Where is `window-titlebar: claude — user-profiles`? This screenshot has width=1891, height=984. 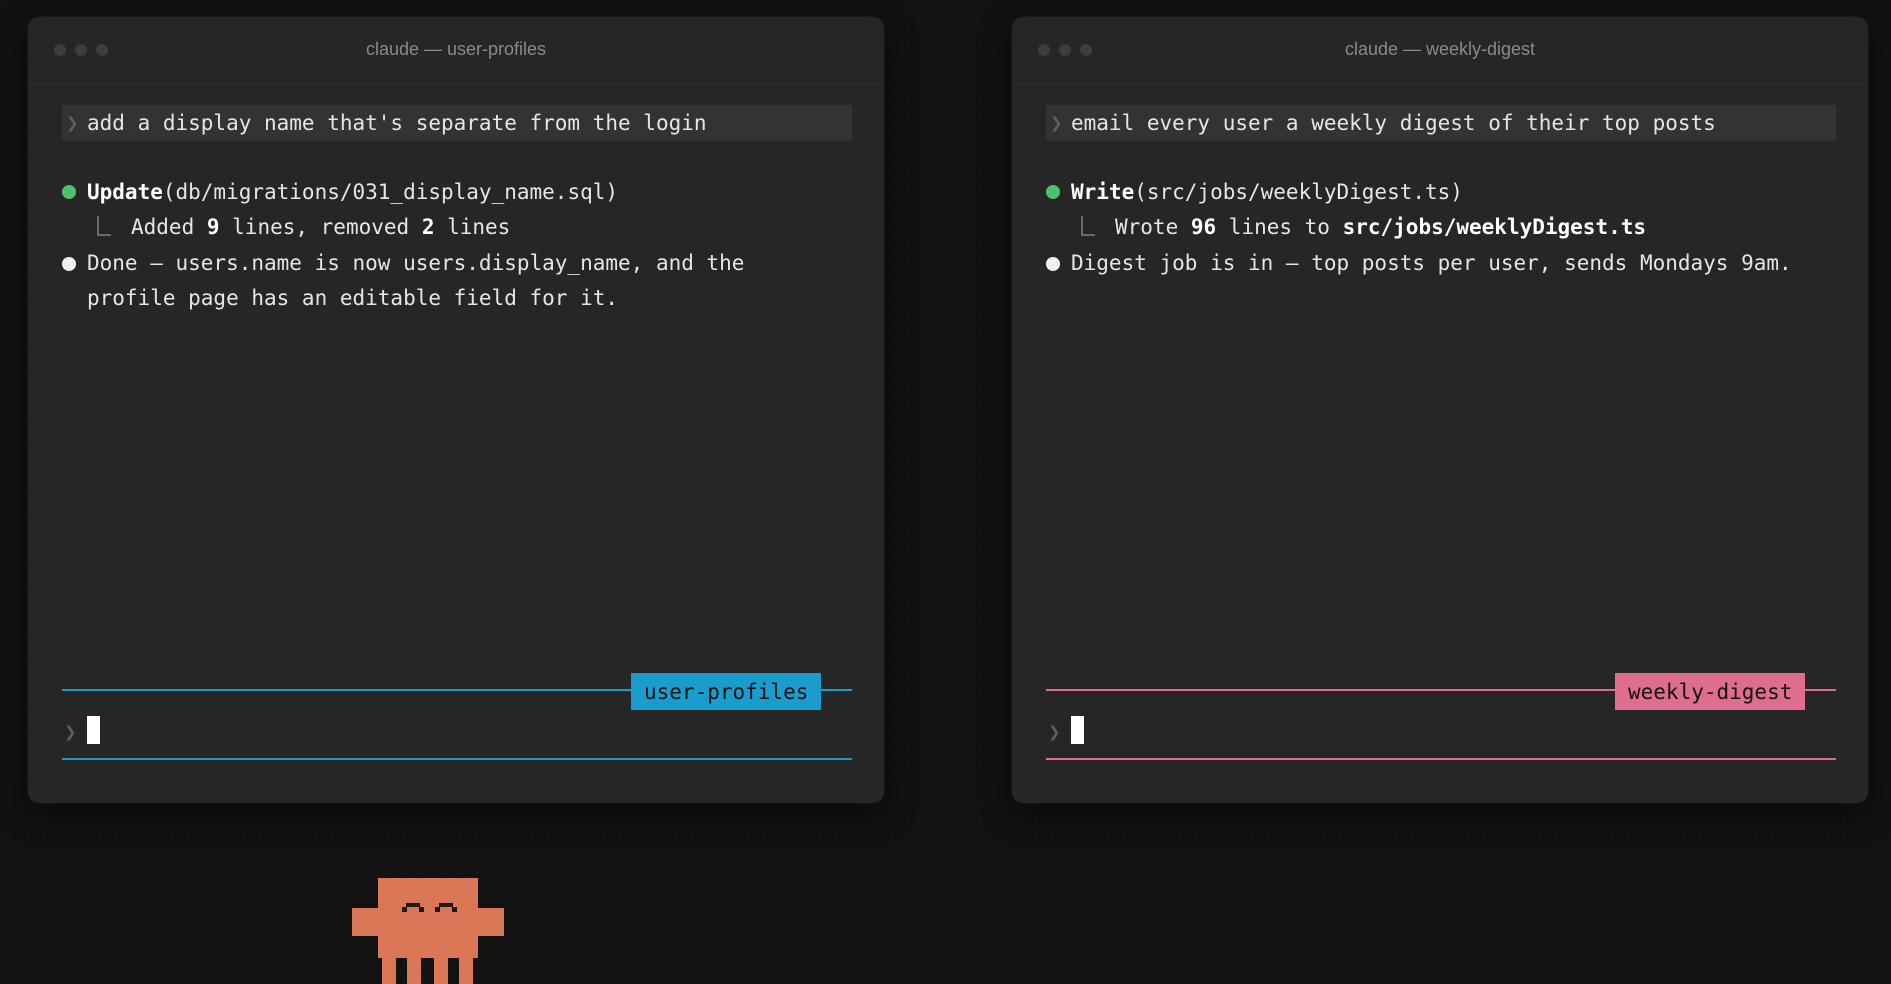 window-titlebar: claude — user-profiles is located at coordinates (456, 50).